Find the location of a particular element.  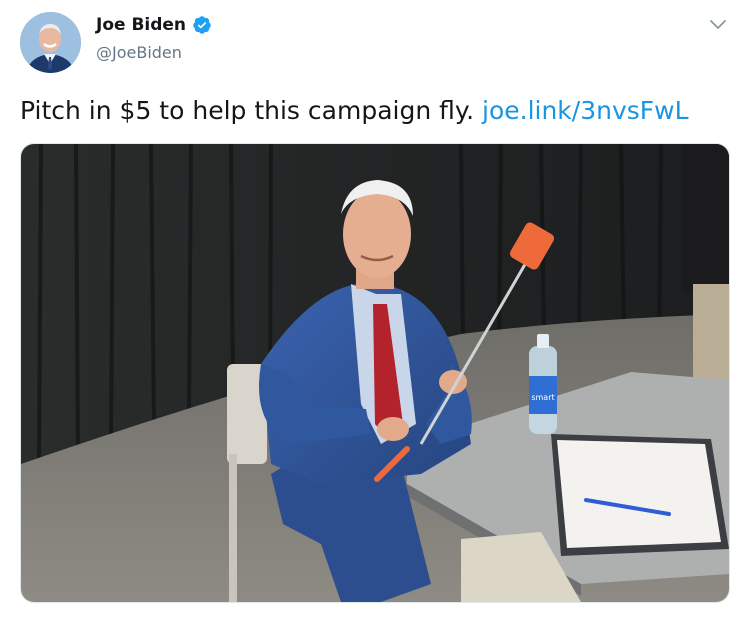

profile-avatar is located at coordinates (50, 42).